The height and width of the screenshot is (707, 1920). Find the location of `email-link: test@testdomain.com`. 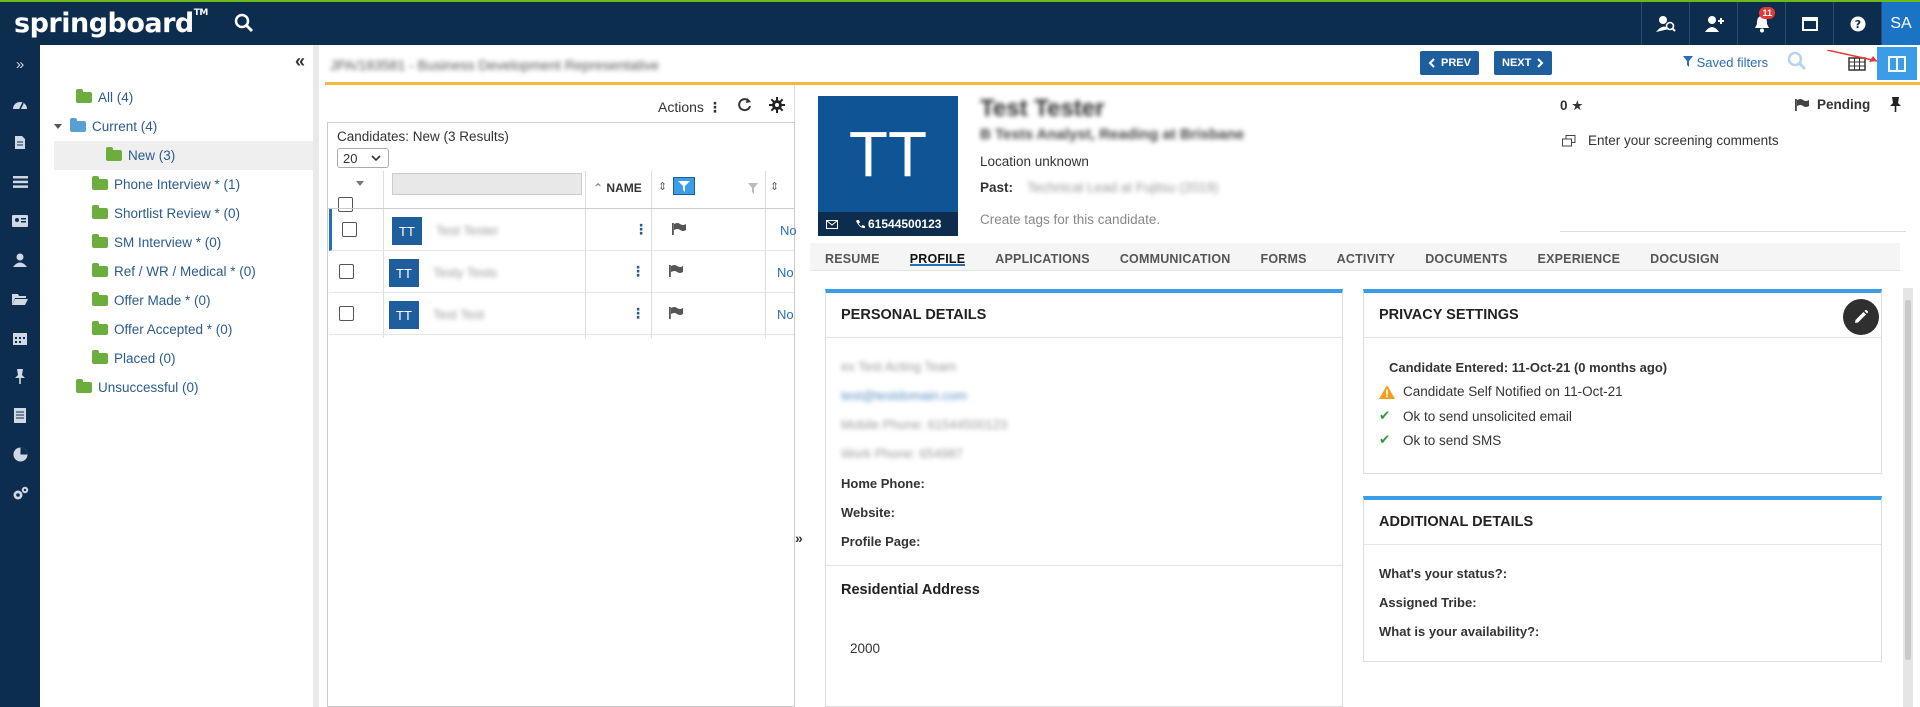

email-link: test@testdomain.com is located at coordinates (904, 395).